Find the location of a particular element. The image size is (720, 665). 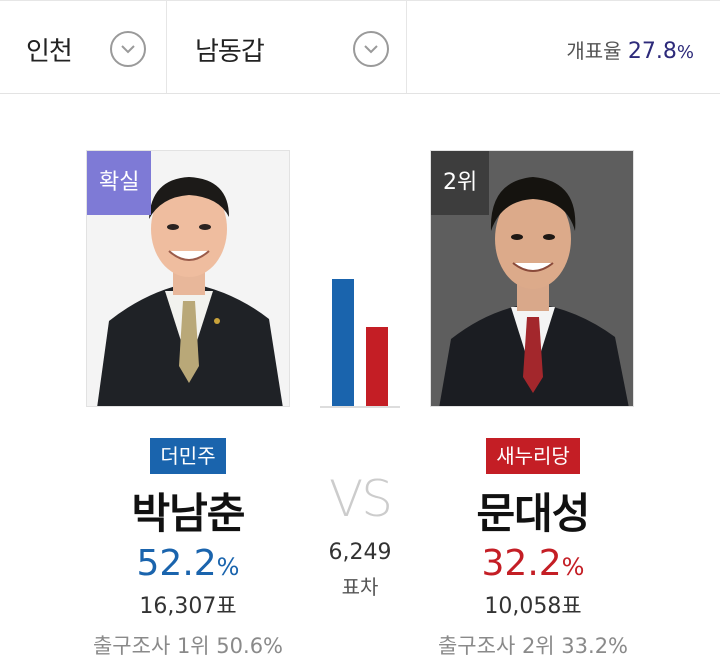

region-label: 인천 is located at coordinates (49, 52).